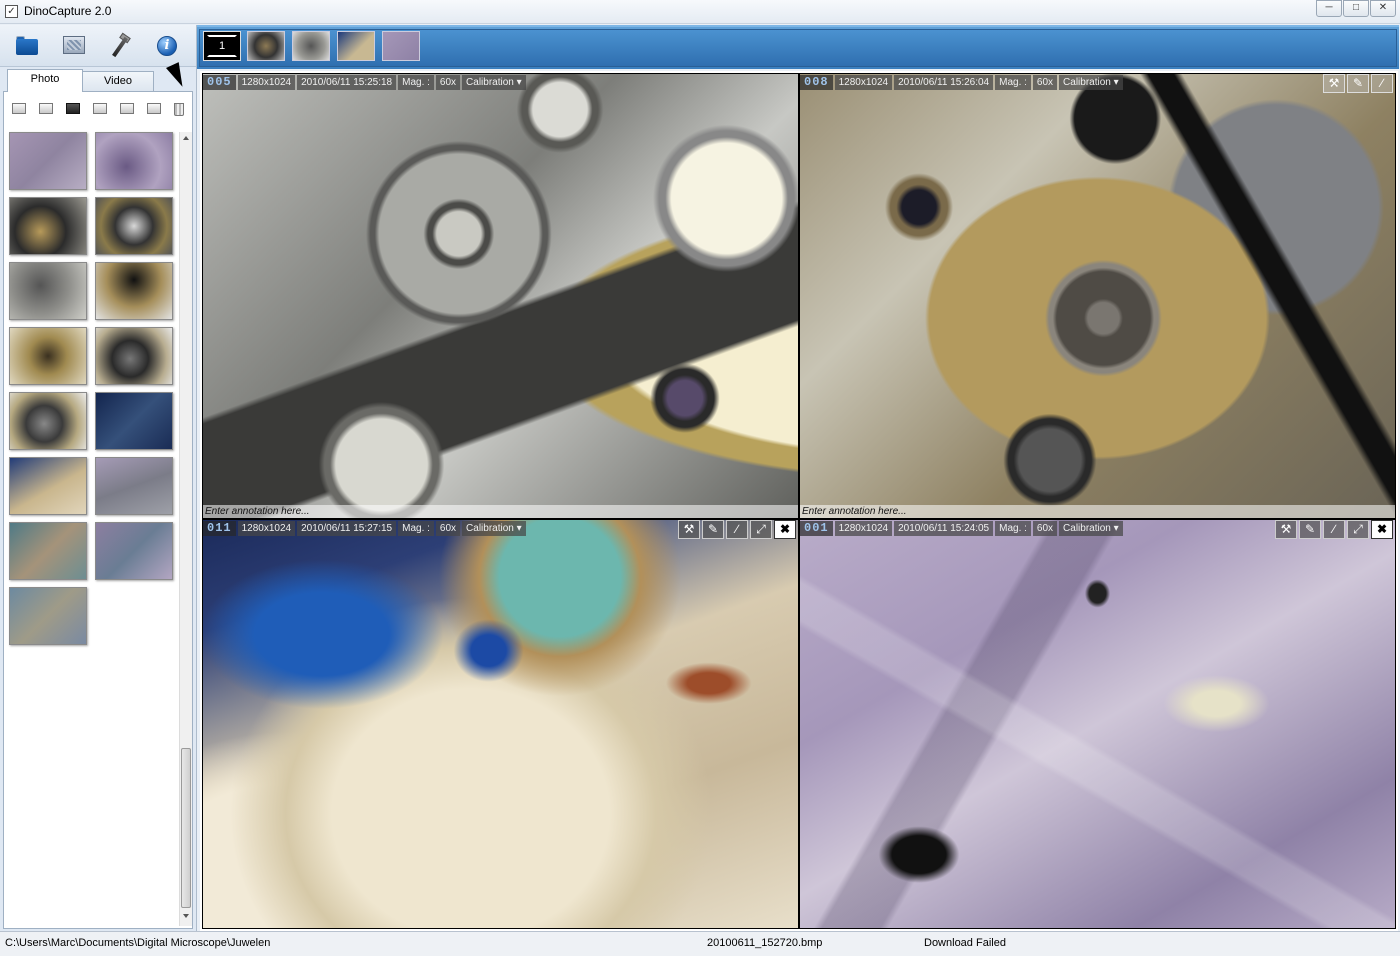  I want to click on screen-capture-icon, so click(74, 46).